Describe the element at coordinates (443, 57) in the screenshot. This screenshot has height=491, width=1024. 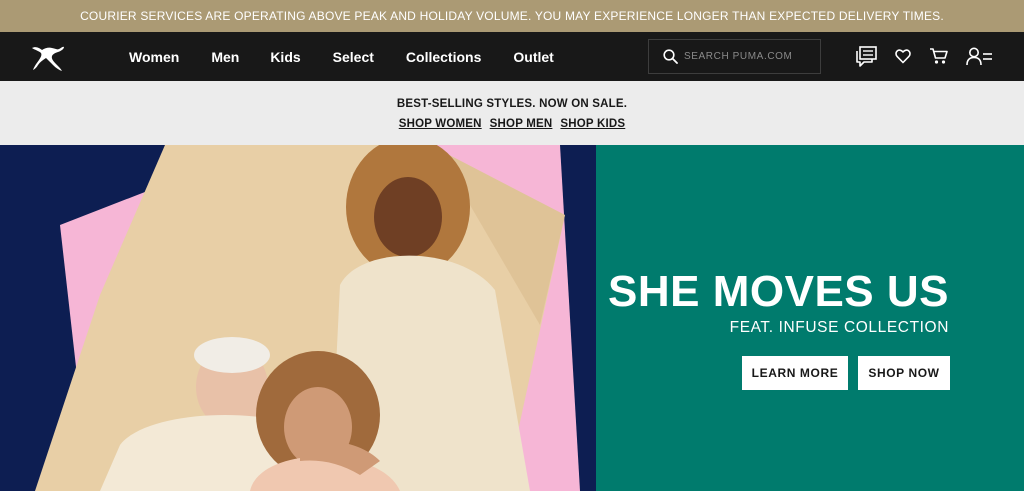
I see `nav-link-collections: Collections` at that location.